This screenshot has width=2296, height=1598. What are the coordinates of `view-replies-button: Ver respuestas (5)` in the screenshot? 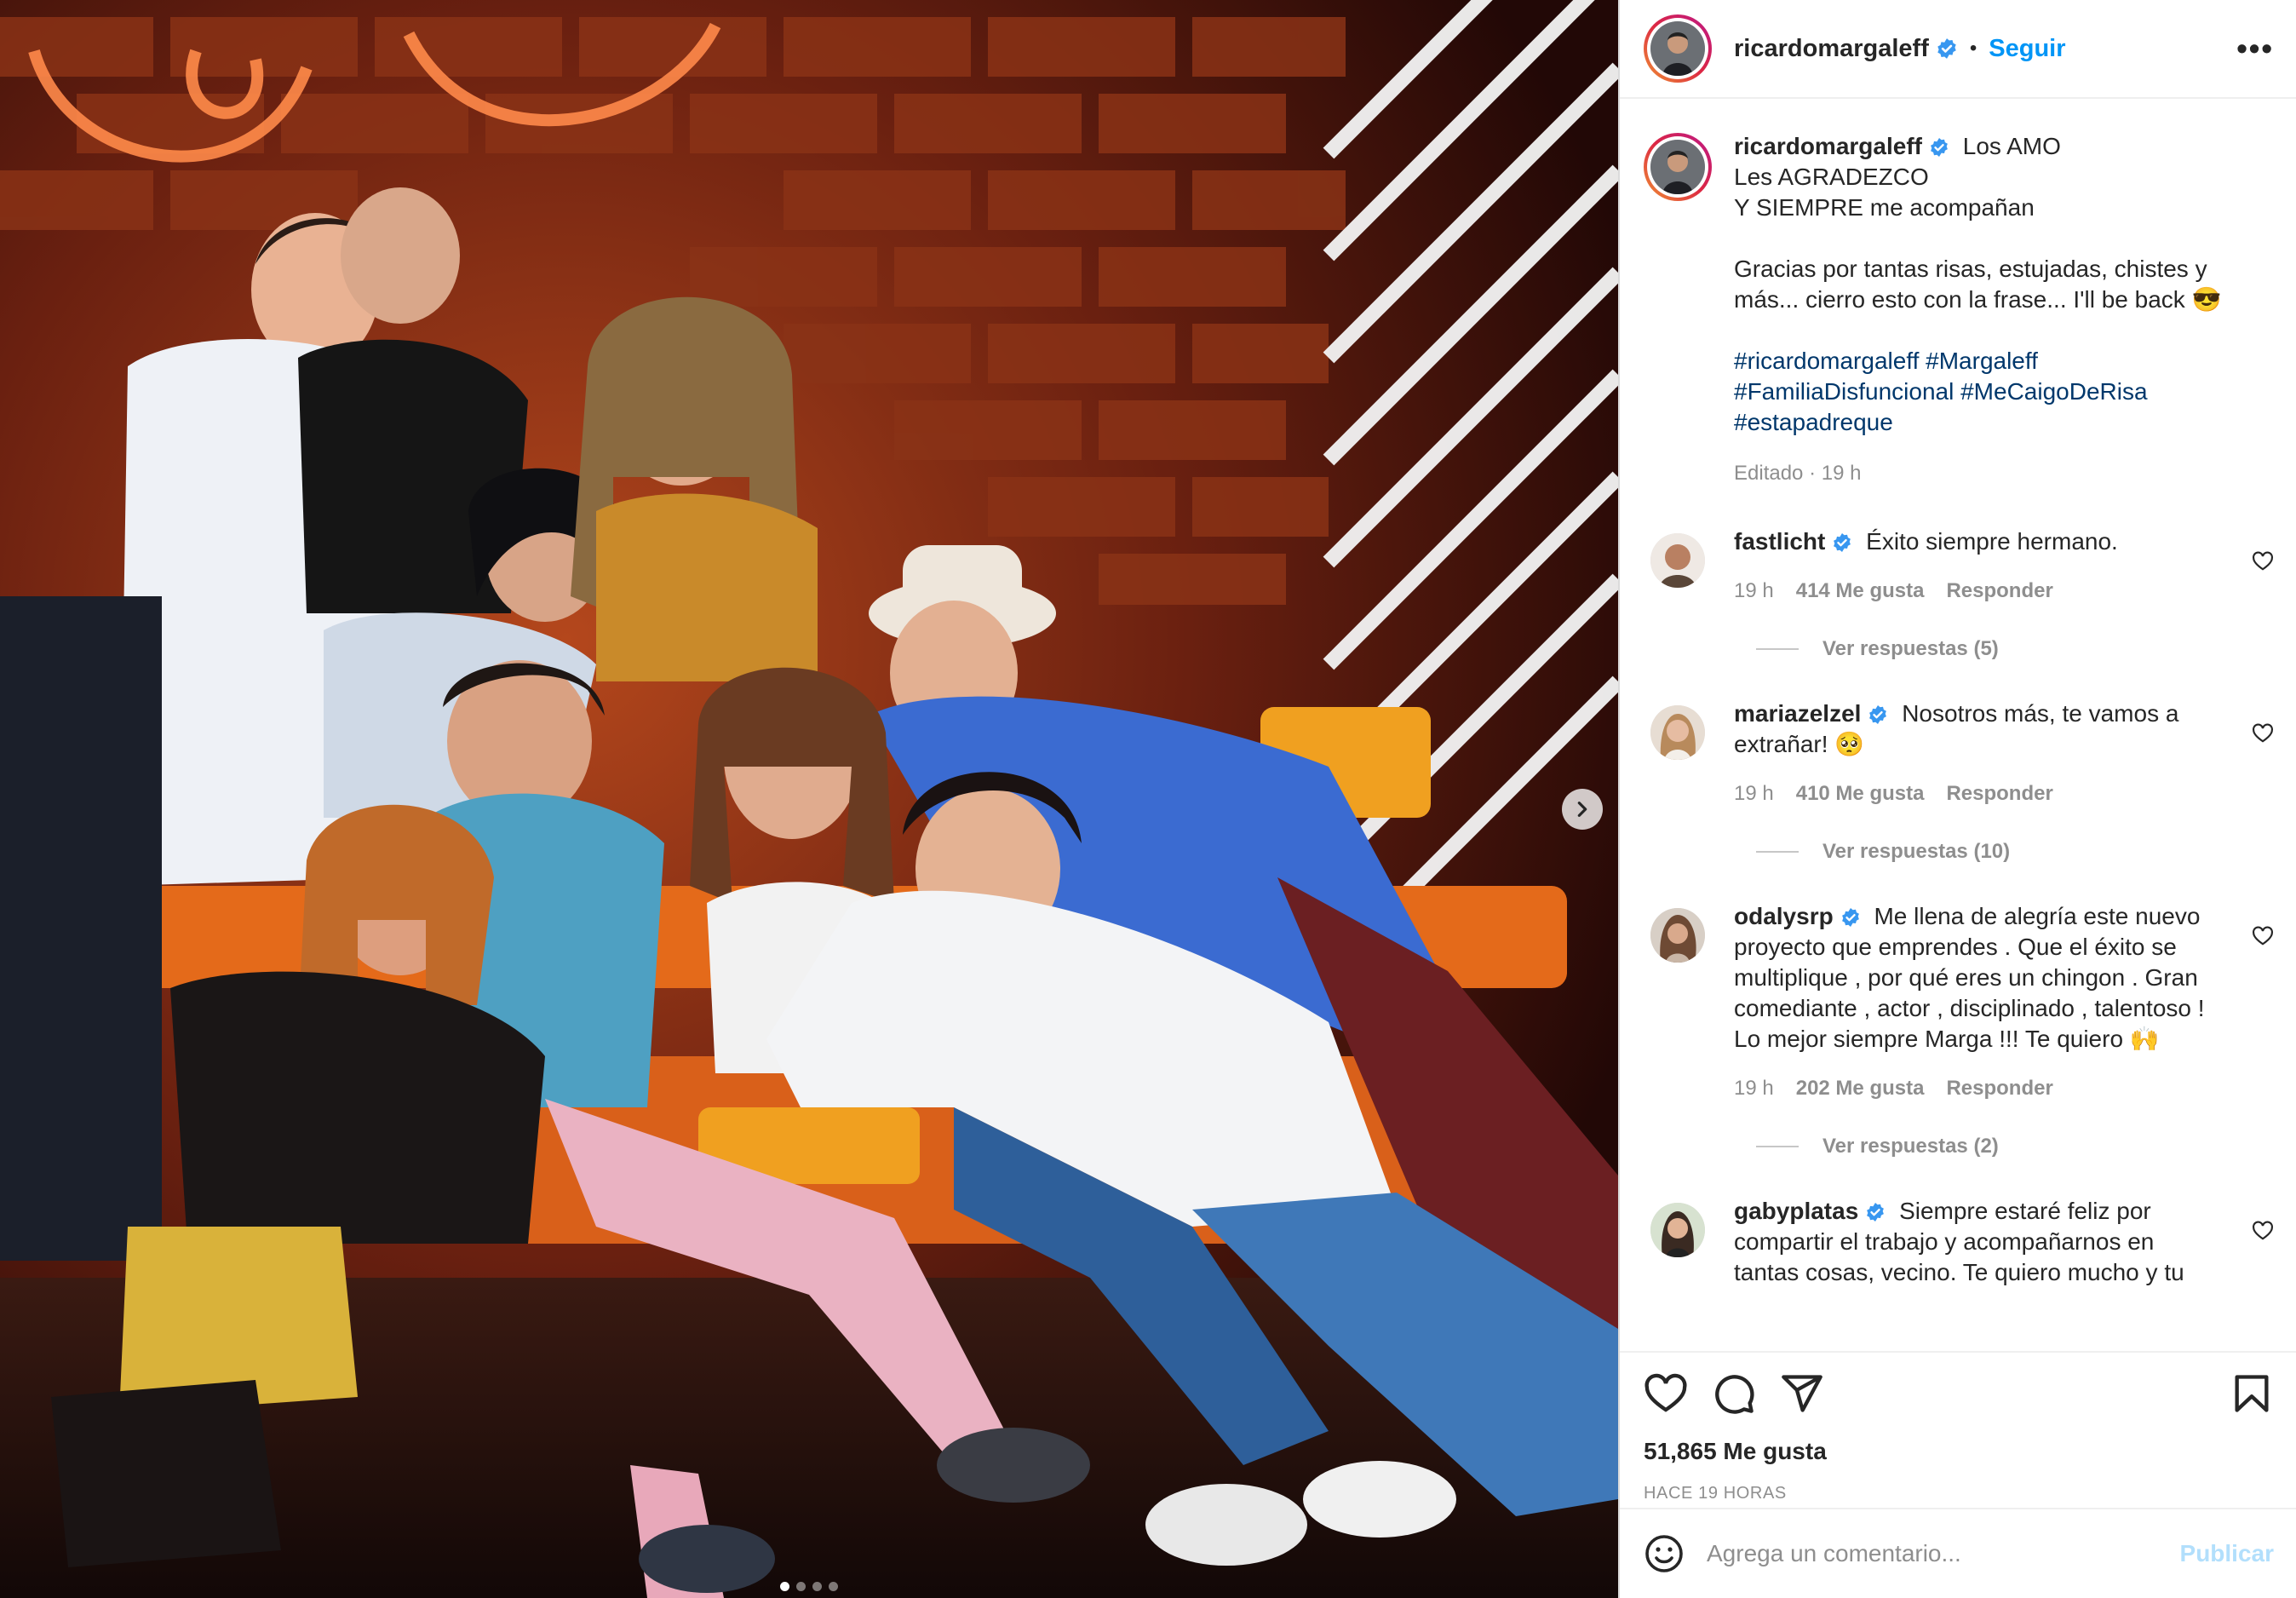 It's located at (2015, 649).